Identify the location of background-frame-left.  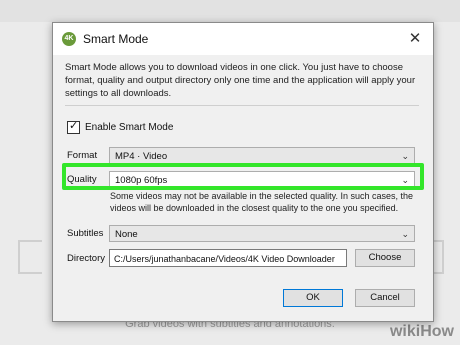
(30, 257).